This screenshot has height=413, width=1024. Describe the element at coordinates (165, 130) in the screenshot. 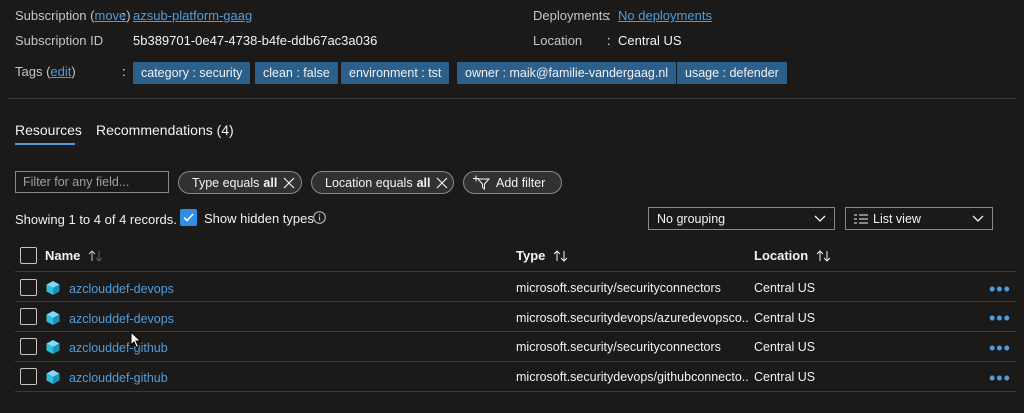

I see `tab-recommendations: Recommendations (4)` at that location.